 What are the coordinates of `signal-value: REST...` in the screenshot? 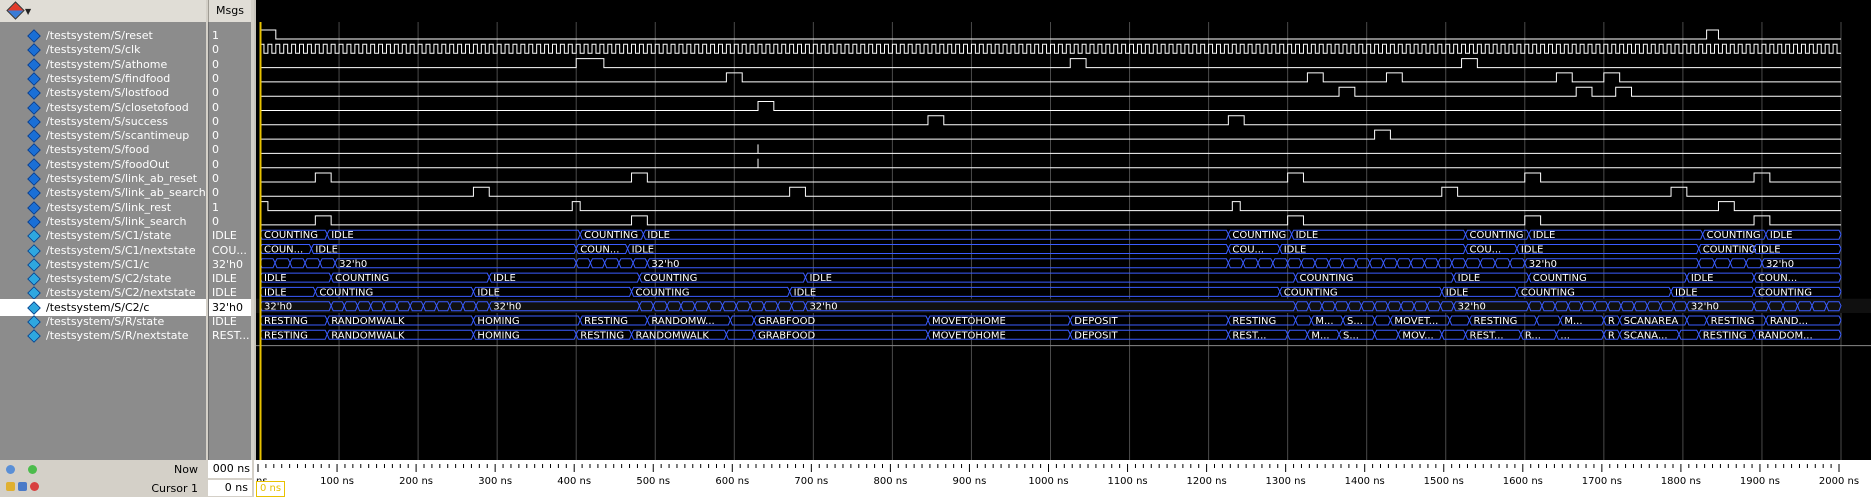 It's located at (231, 336).